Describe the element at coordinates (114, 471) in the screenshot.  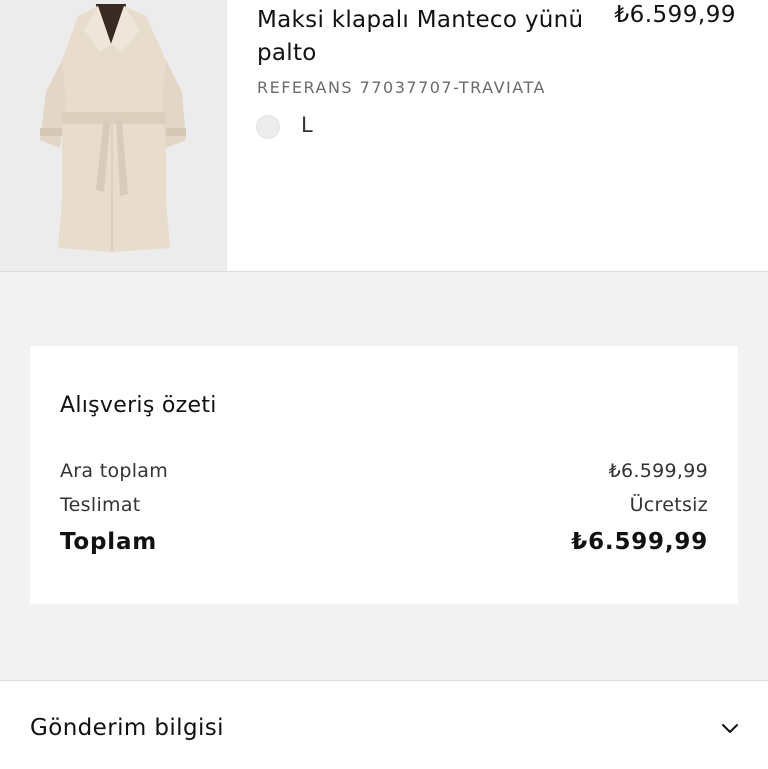
I see `subtotal-label: Ara toplam` at that location.